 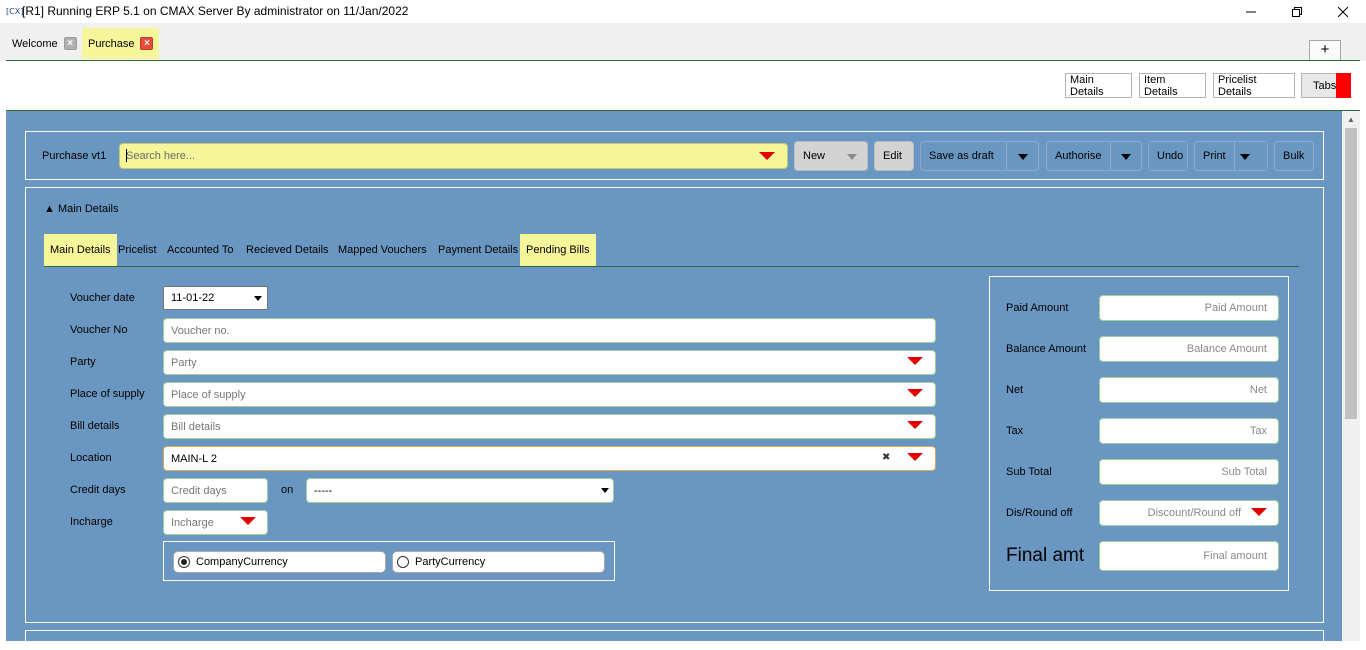 I want to click on document-tab-strip, so click(x=683, y=42).